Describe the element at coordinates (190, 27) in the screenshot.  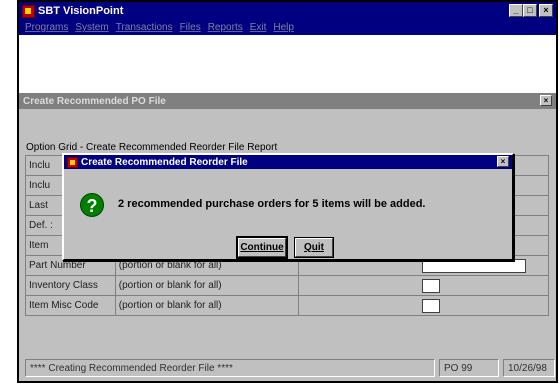
I see `menu-files: Files` at that location.